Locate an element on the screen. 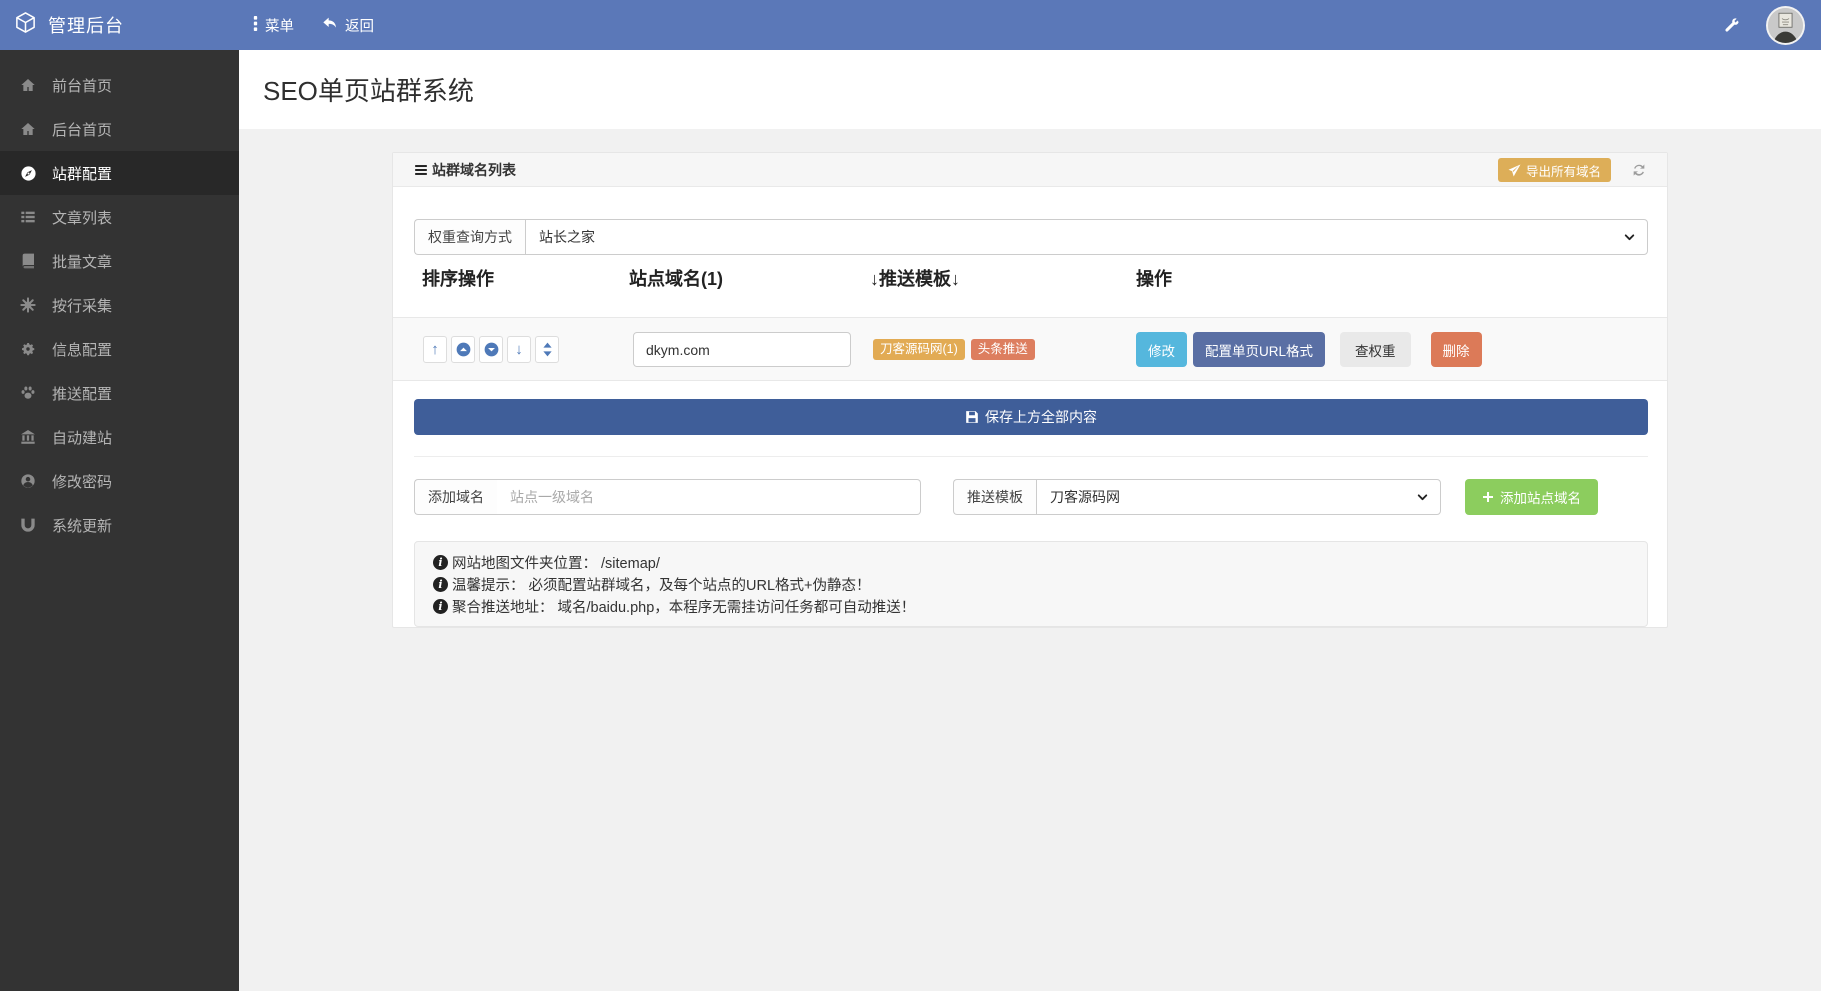 The width and height of the screenshot is (1821, 991). push-template-group: 推送模板 刀客源码网 is located at coordinates (1197, 497).